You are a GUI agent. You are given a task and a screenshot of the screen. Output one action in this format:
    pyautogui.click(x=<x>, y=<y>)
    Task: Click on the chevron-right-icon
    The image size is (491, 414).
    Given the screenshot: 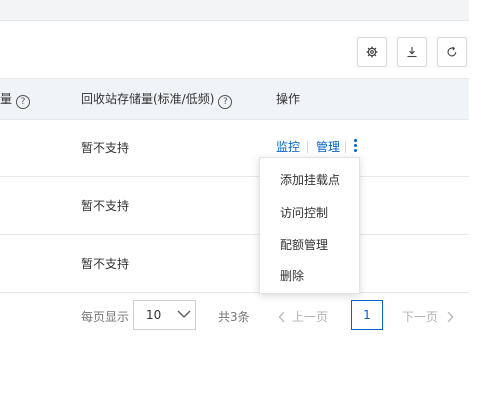 What is the action you would take?
    pyautogui.click(x=450, y=317)
    